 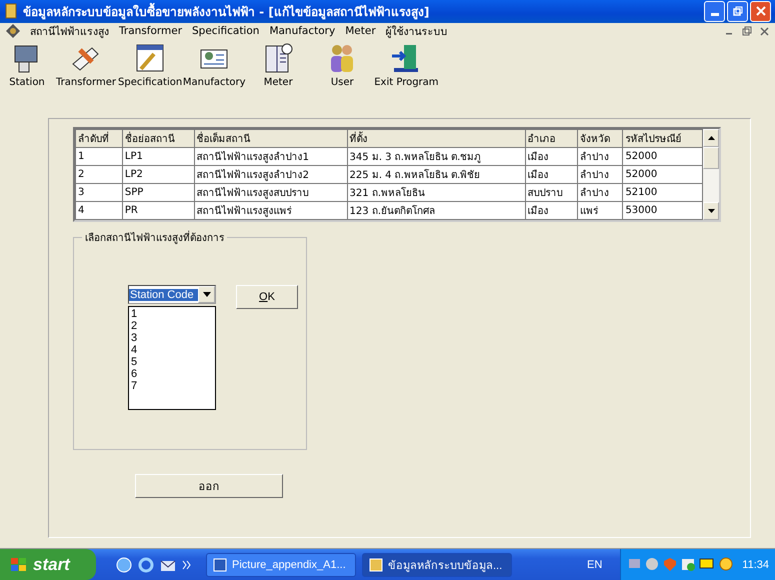 I want to click on station-code-dropdown: Station Code, so click(x=172, y=294).